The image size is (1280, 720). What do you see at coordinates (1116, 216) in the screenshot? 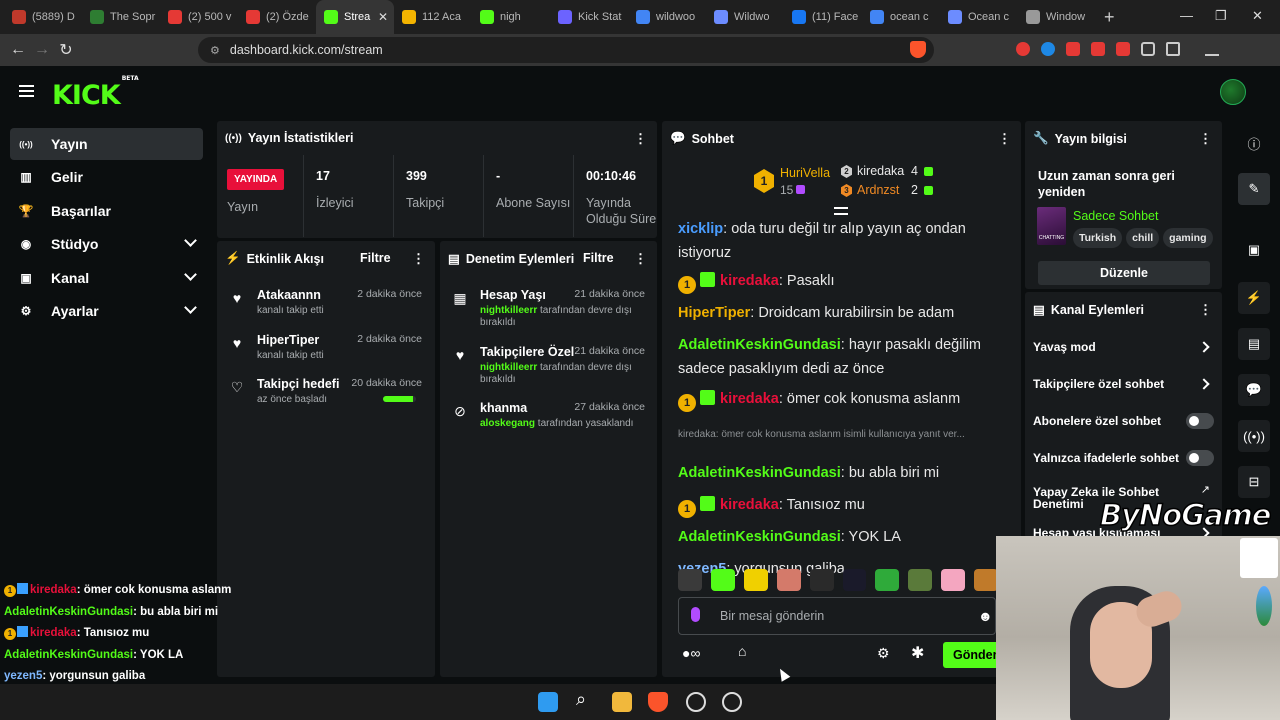
I see `category-link: Sadece Sohbet` at bounding box center [1116, 216].